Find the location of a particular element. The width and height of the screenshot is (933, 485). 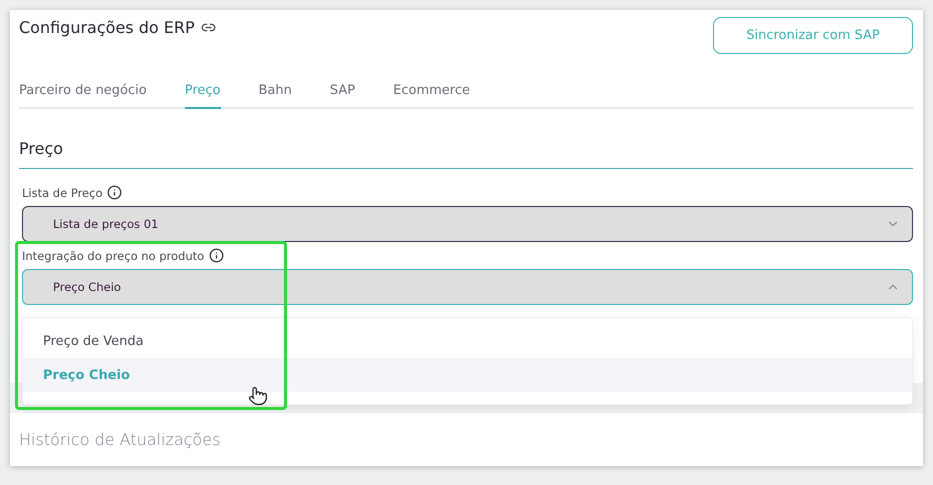

section-title: Preço is located at coordinates (466, 154).